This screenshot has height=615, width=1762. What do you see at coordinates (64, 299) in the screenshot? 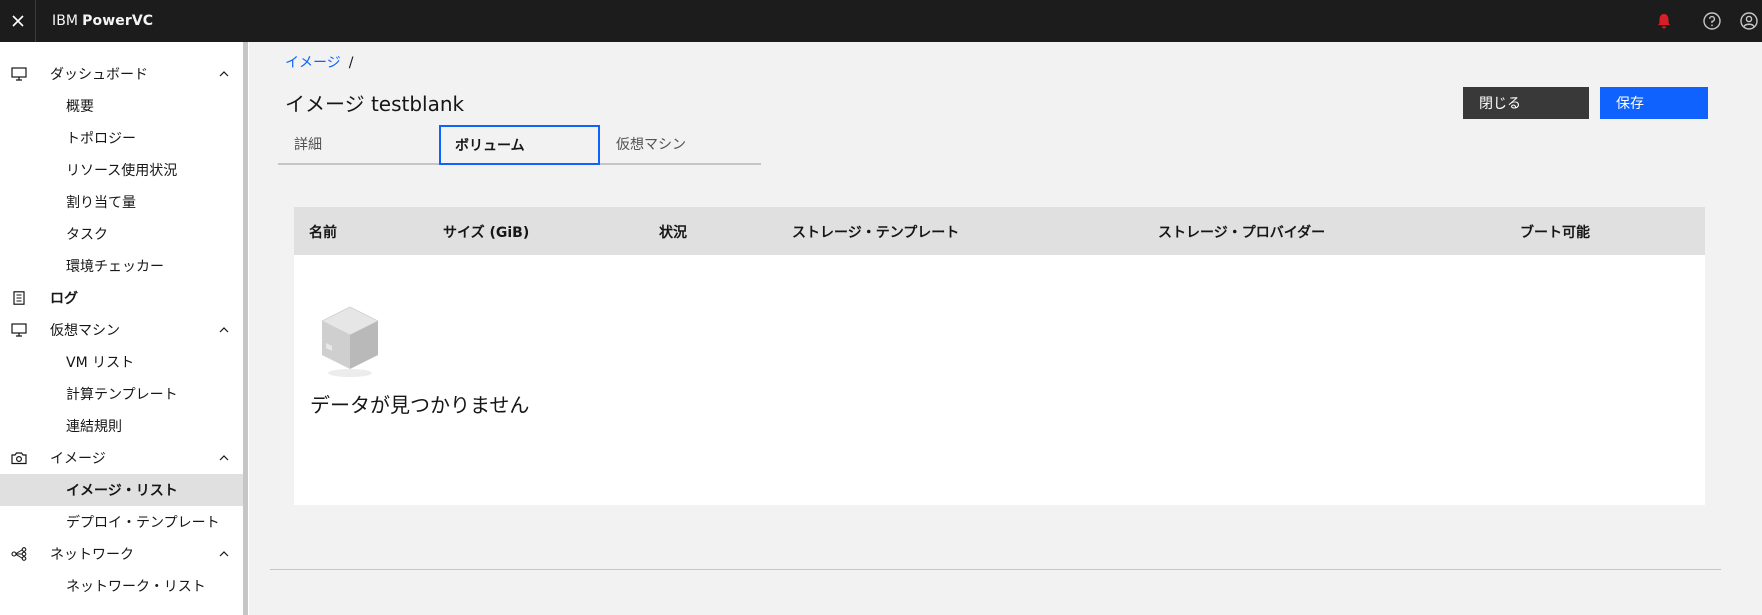
I see `sidebar-item-label: ログ` at bounding box center [64, 299].